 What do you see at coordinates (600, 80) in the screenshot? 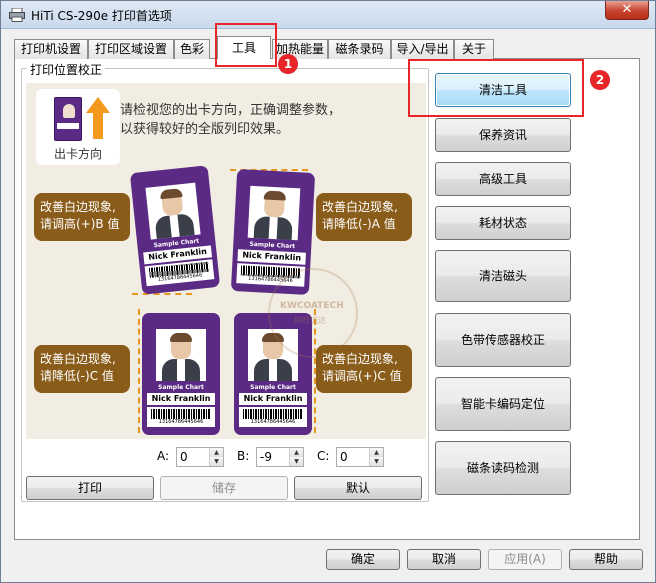
I see `step-marker-2: 2` at bounding box center [600, 80].